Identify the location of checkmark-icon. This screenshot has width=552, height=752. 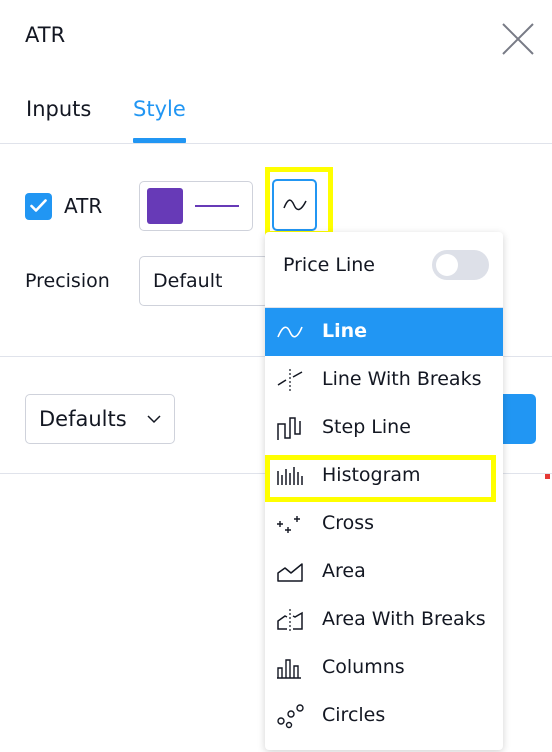
(38, 205).